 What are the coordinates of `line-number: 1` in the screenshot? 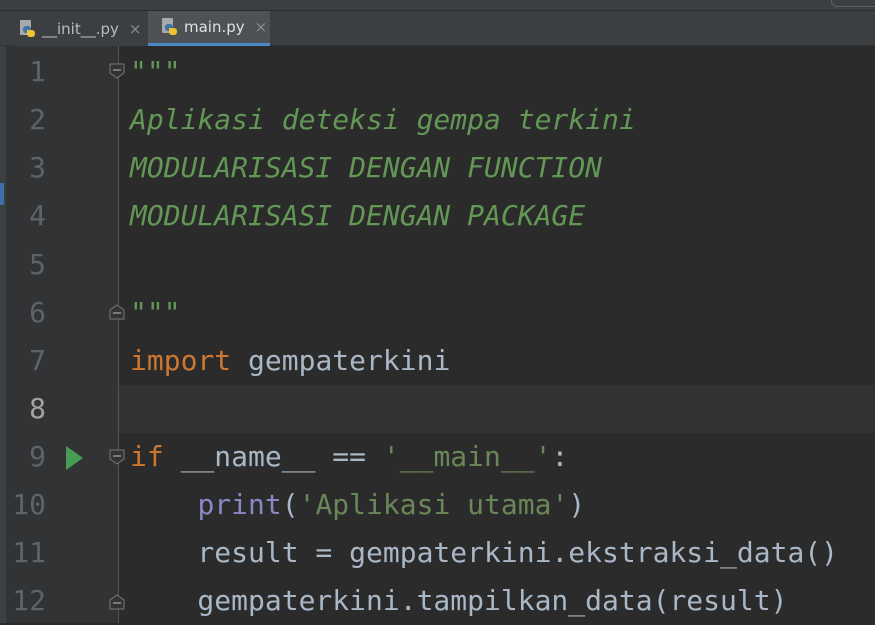 It's located at (37, 71).